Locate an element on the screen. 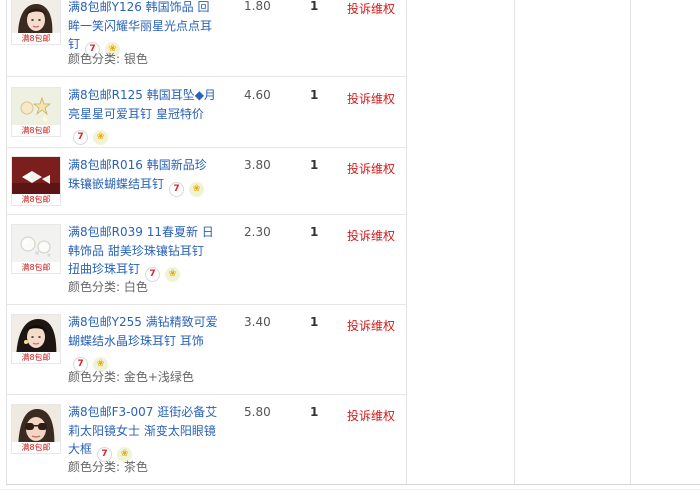 The width and height of the screenshot is (700, 492). product-title-text: 满8包邮R125 韩国耳坠◆月亮星星可爱耳钉 皇冠特价 is located at coordinates (142, 104).